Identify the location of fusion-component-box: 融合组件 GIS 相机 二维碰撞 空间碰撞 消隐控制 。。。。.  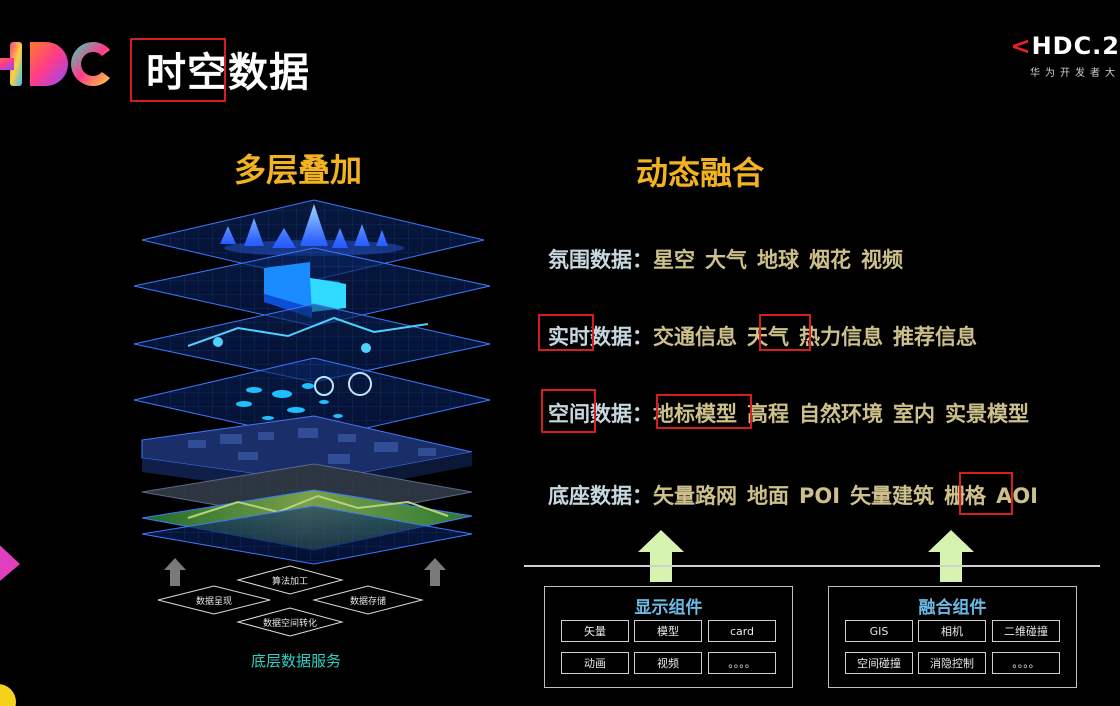
(952, 637).